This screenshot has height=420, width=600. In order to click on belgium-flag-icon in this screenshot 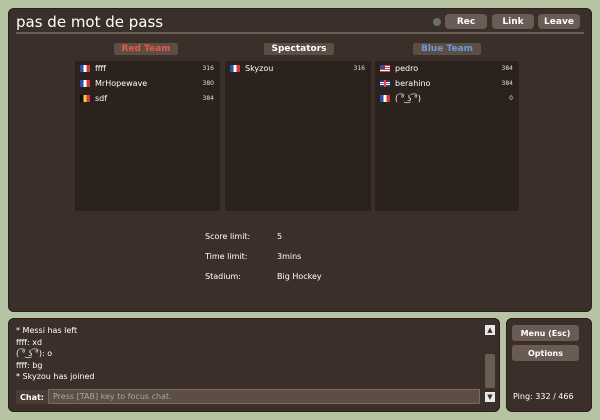, I will do `click(85, 98)`.